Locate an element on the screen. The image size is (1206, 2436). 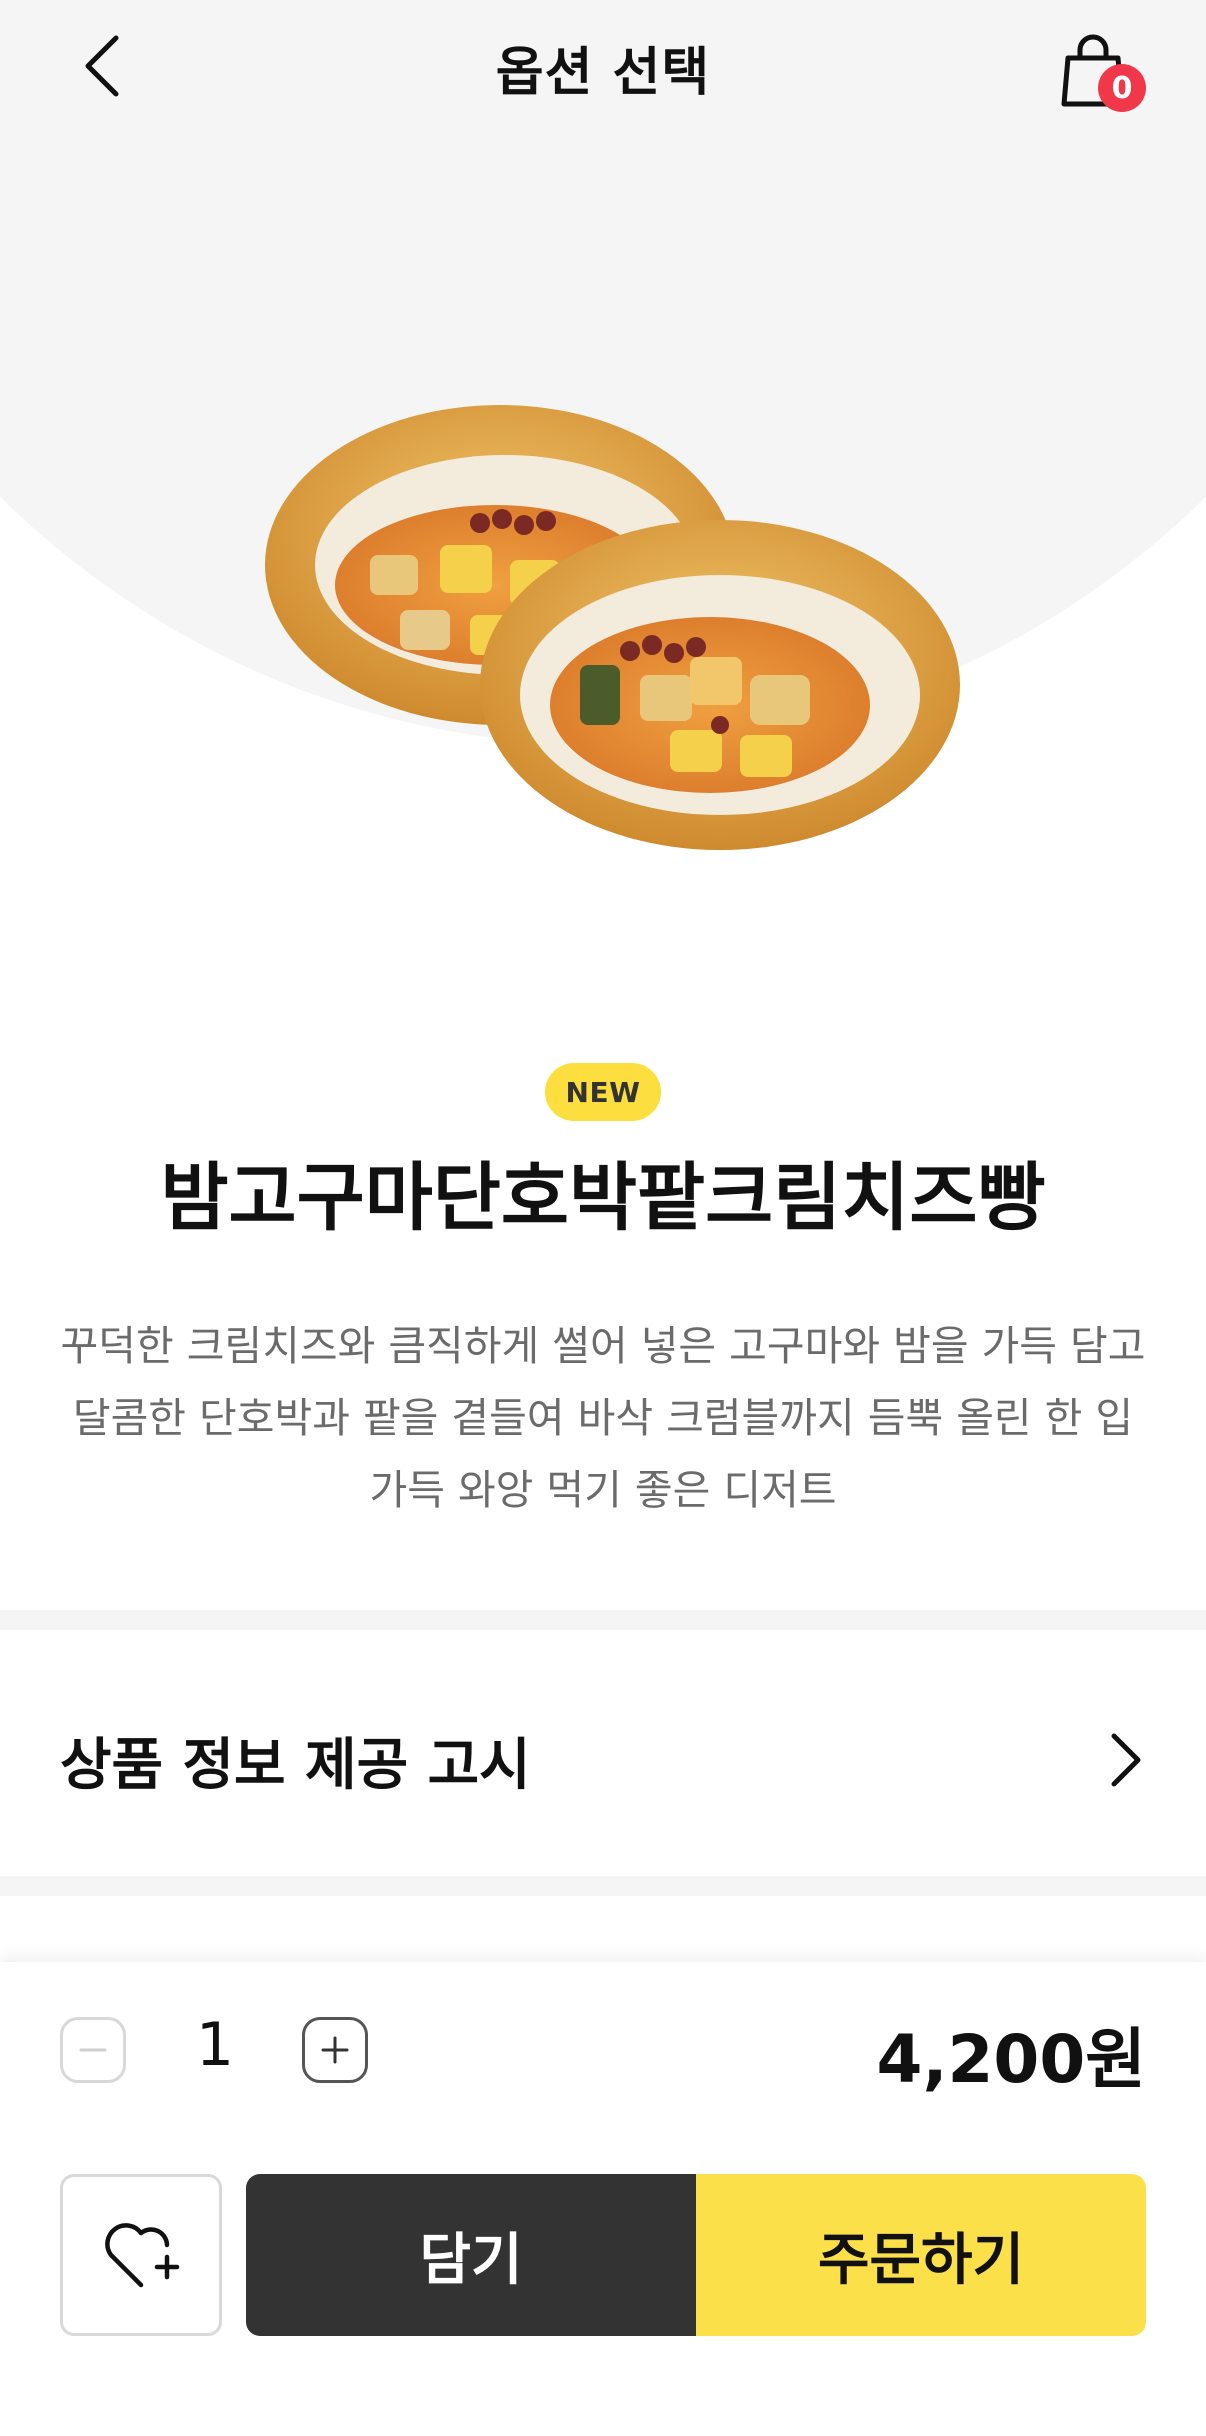
heart-plus-icon is located at coordinates (142, 2255).